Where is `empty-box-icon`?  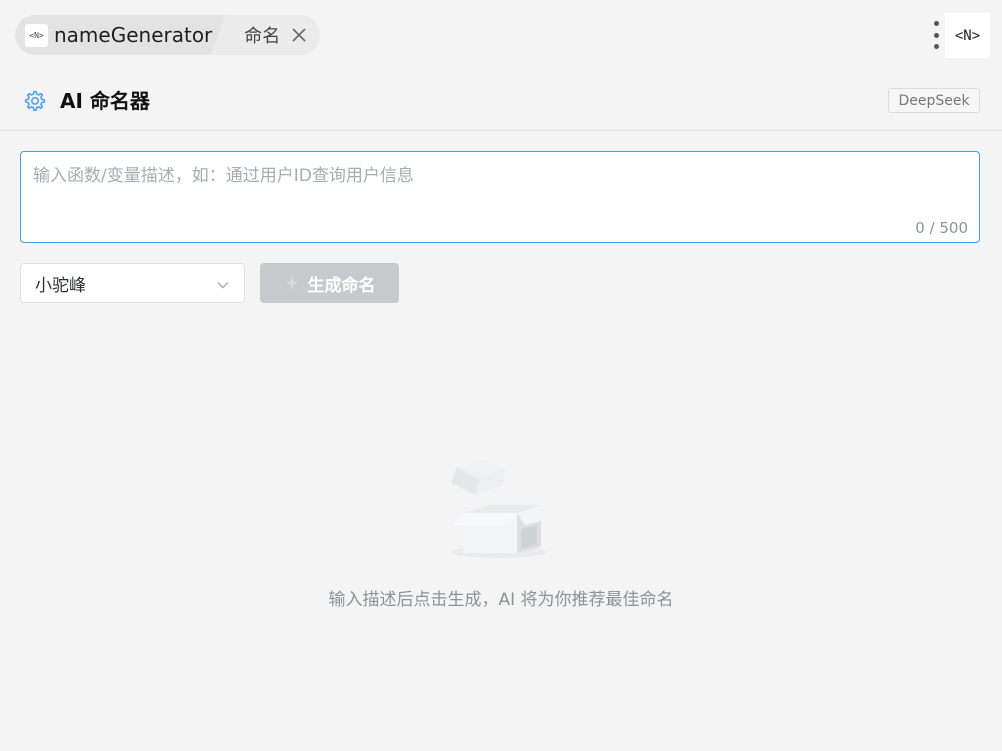
empty-box-icon is located at coordinates (499, 507).